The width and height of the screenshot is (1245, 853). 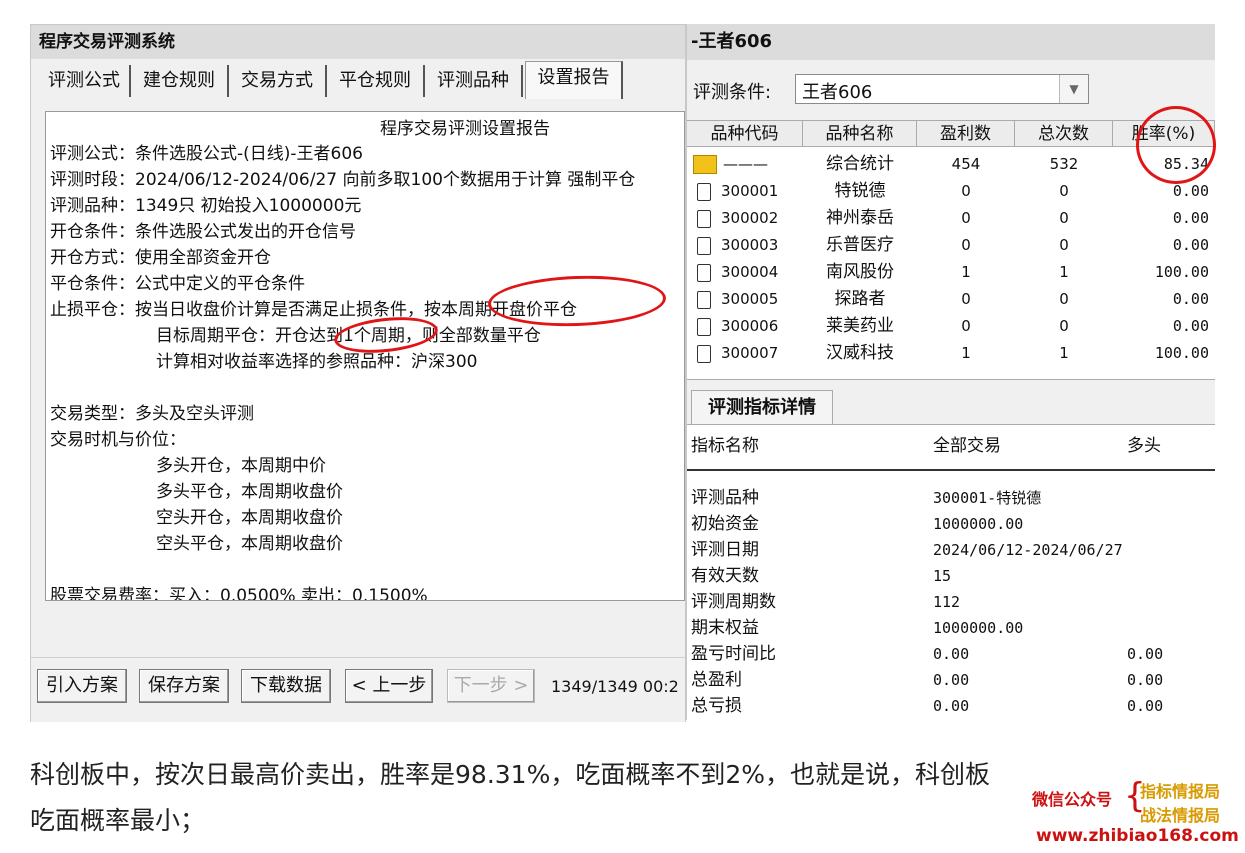 I want to click on report-line: 股票交易费率：买入：0.0500% 卖出：0.1500%, so click(x=239, y=593).